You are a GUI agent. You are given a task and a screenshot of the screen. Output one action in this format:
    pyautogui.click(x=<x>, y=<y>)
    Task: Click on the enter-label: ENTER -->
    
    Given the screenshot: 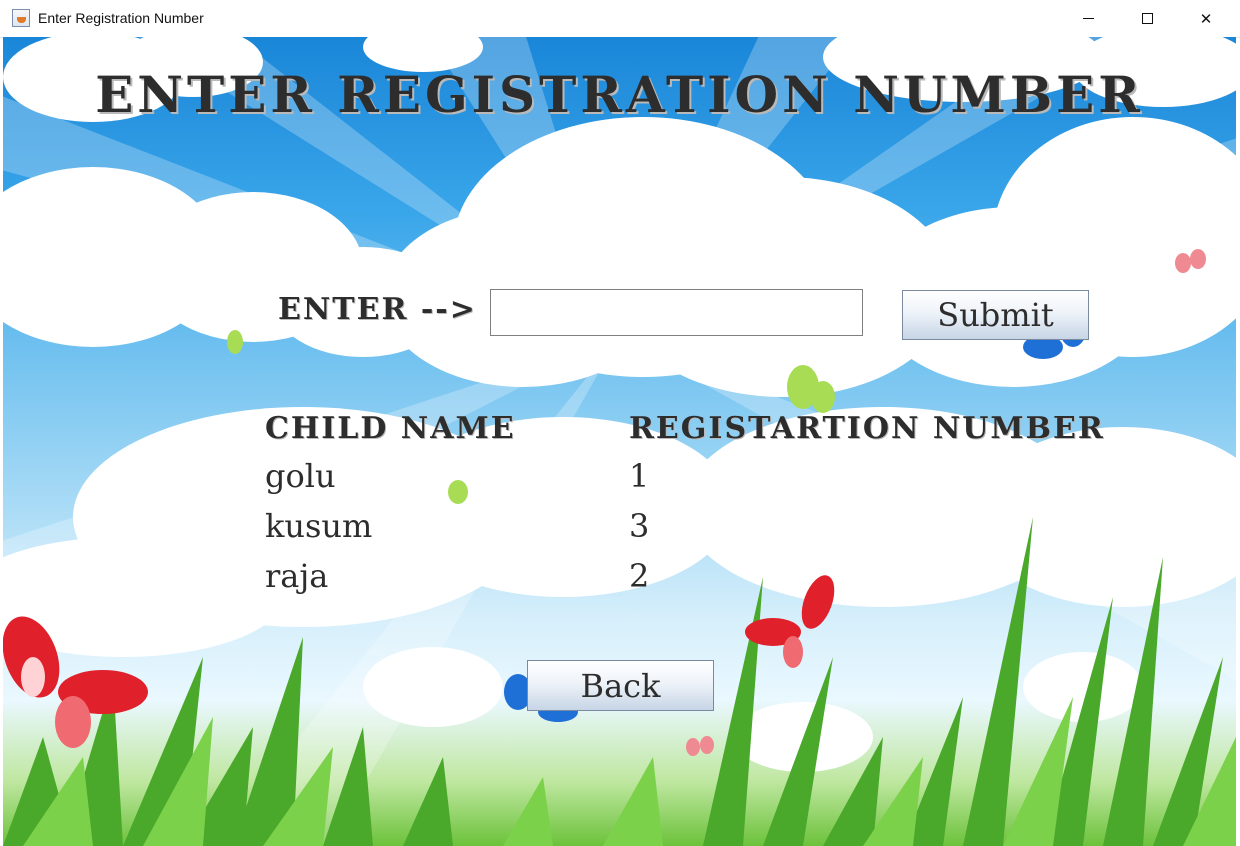 What is the action you would take?
    pyautogui.click(x=377, y=309)
    